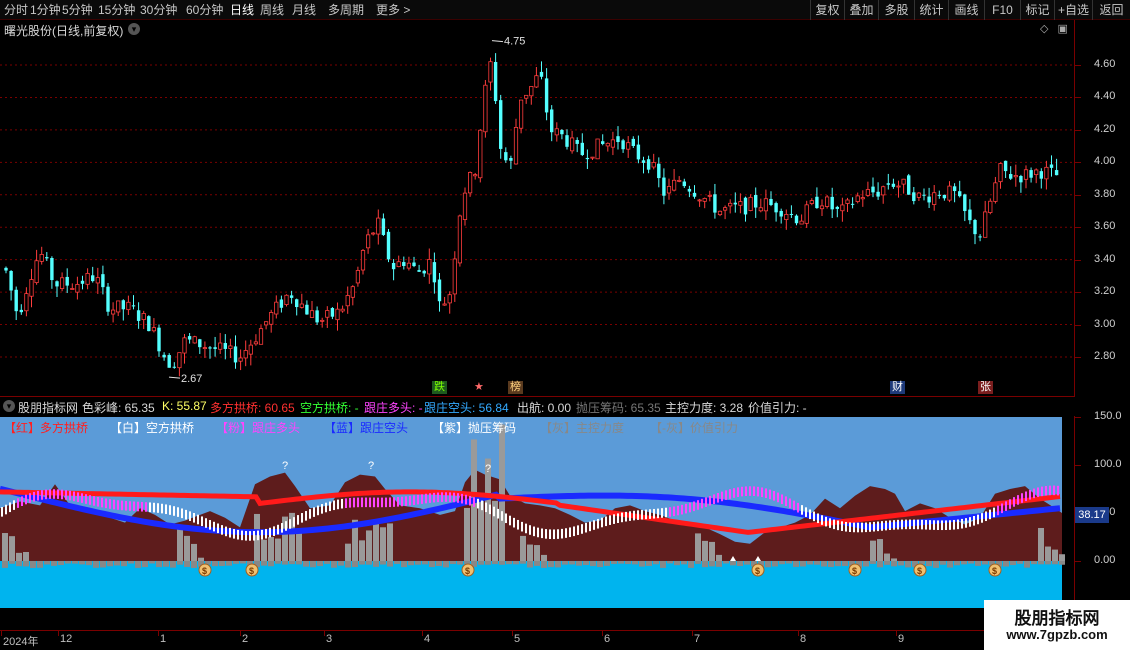  I want to click on period-tab-4: 30分钟, so click(158, 10).